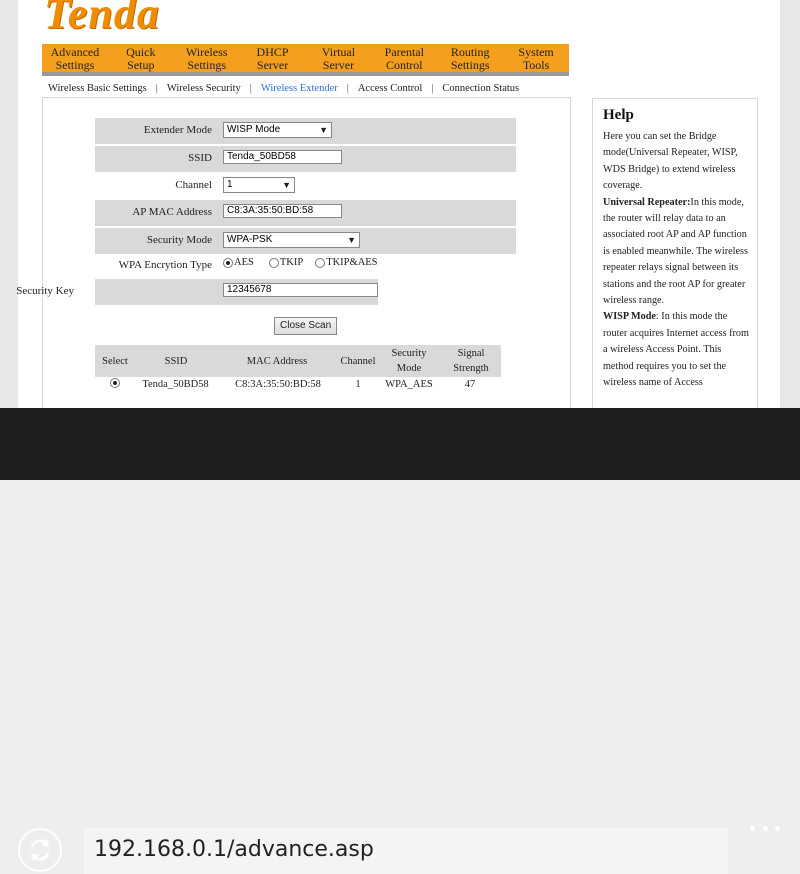  What do you see at coordinates (277, 130) in the screenshot?
I see `extender-mode-select: WISP Mode ▼` at bounding box center [277, 130].